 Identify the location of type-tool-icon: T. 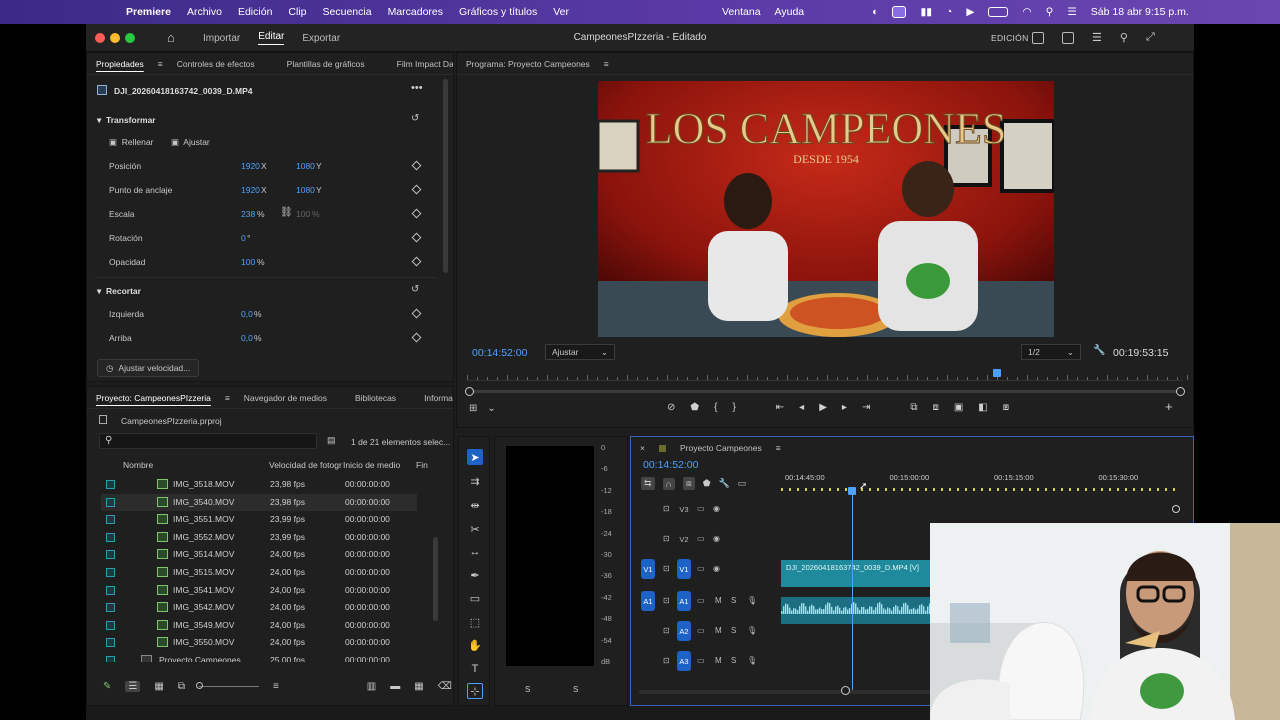
(475, 669).